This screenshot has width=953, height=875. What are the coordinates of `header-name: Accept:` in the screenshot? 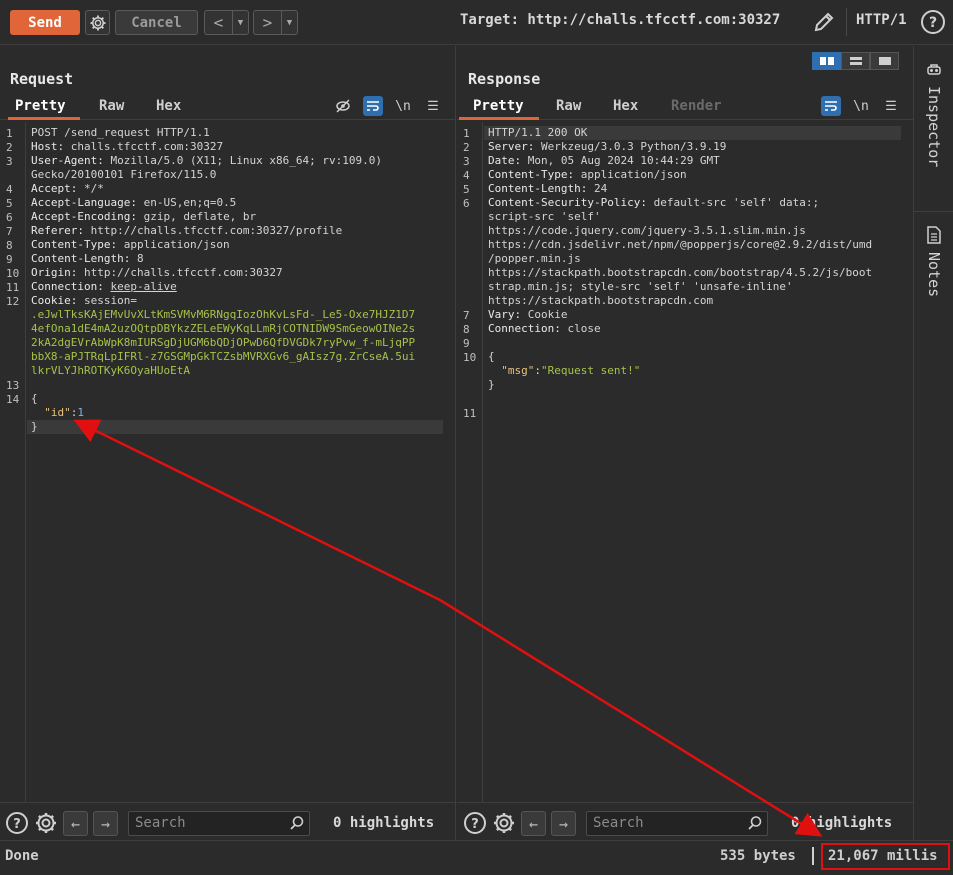 It's located at (57, 188).